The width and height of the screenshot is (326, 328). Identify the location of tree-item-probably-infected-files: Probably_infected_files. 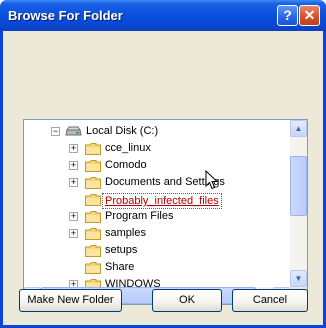
(157, 200).